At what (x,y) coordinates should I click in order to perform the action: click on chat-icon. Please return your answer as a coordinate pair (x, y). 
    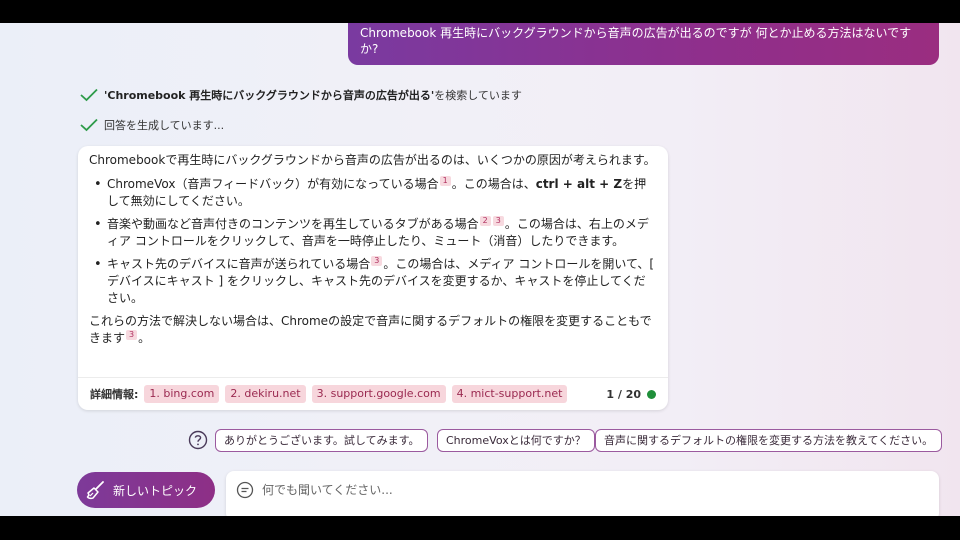
    Looking at the image, I should click on (245, 490).